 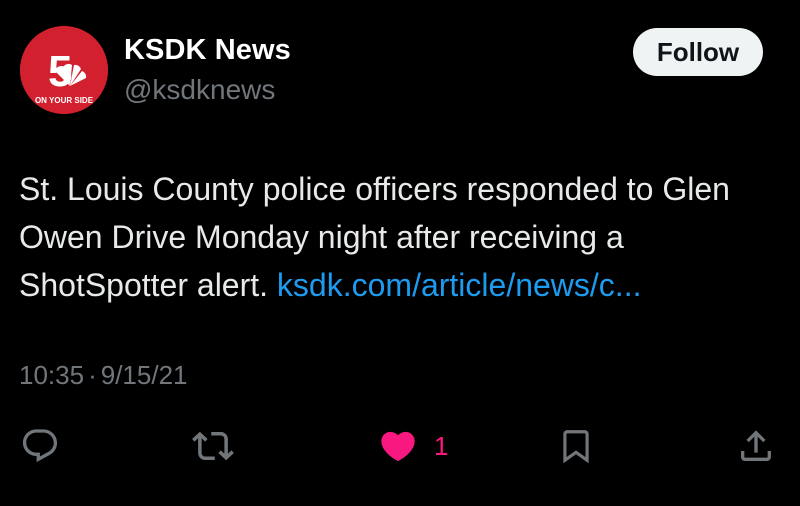 I want to click on bookmark-button, so click(x=576, y=446).